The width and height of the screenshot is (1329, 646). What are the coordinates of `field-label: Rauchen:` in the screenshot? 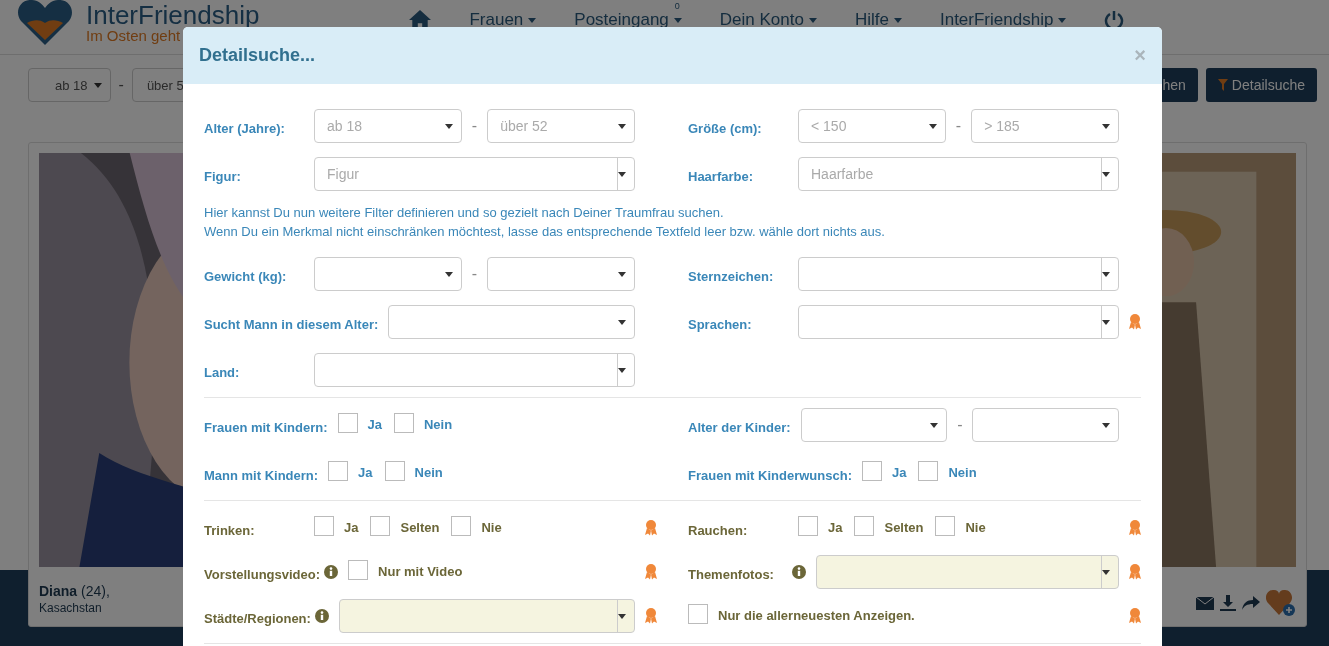 It's located at (718, 530).